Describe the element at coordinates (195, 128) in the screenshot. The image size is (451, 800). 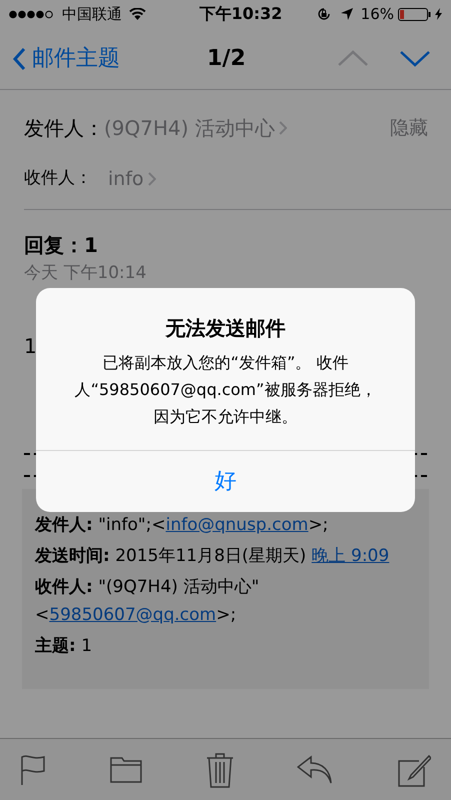
I see `sender-link: (9Q7H4) 活动中心` at that location.